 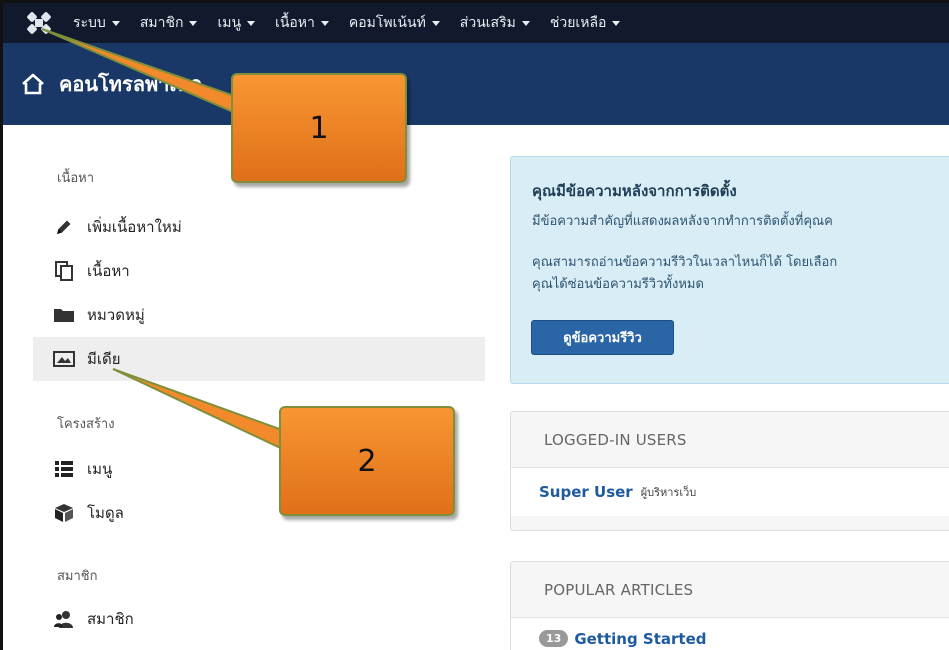 What do you see at coordinates (367, 461) in the screenshot?
I see `callout-badge-2: 2` at bounding box center [367, 461].